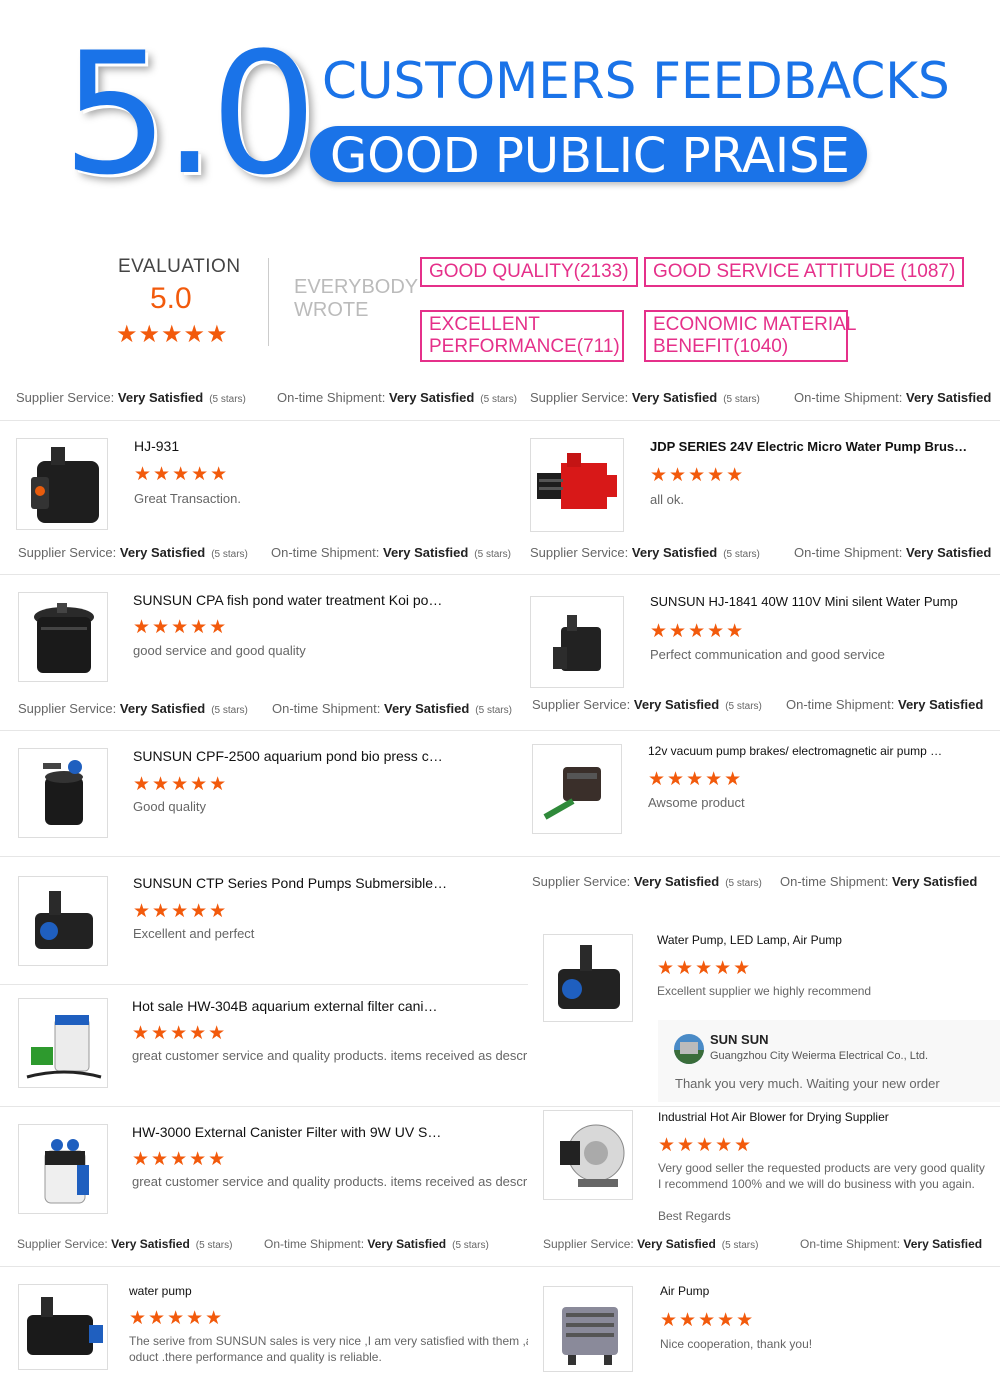 Image resolution: width=1000 pixels, height=1391 pixels. What do you see at coordinates (696, 802) in the screenshot?
I see `review-comment: Awsome product` at bounding box center [696, 802].